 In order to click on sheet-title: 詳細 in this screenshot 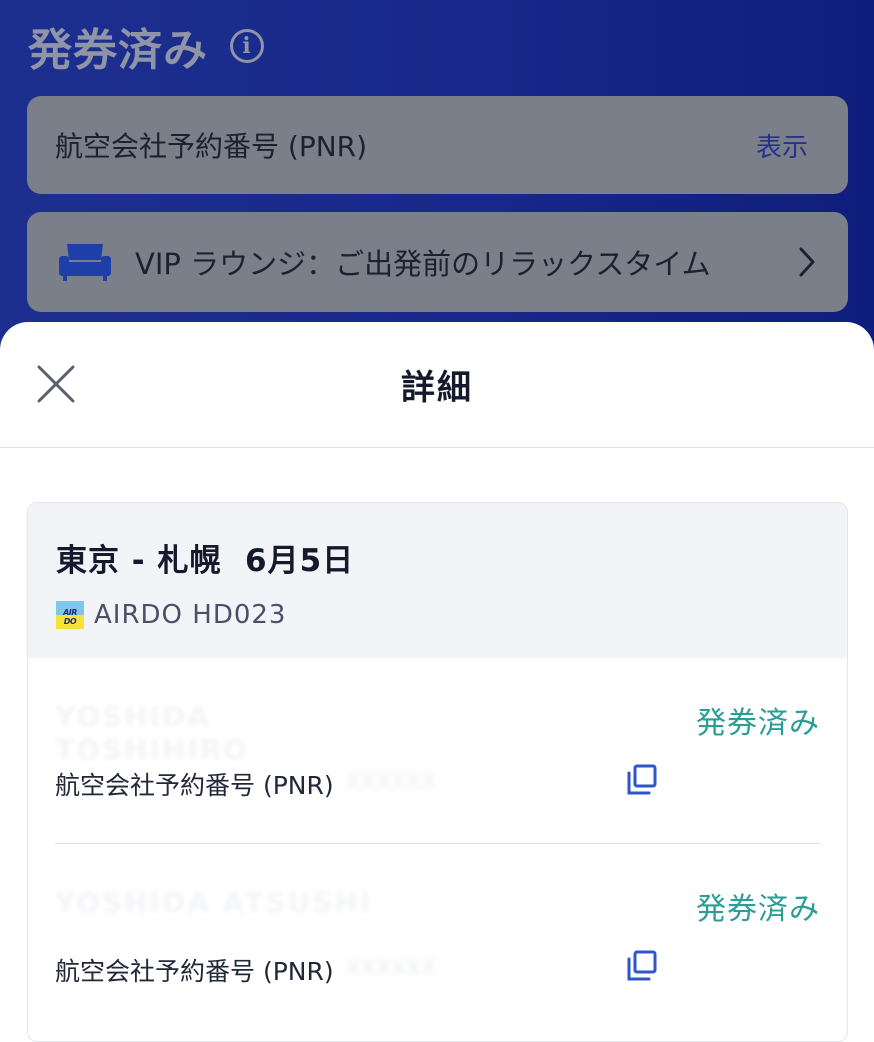, I will do `click(437, 388)`.